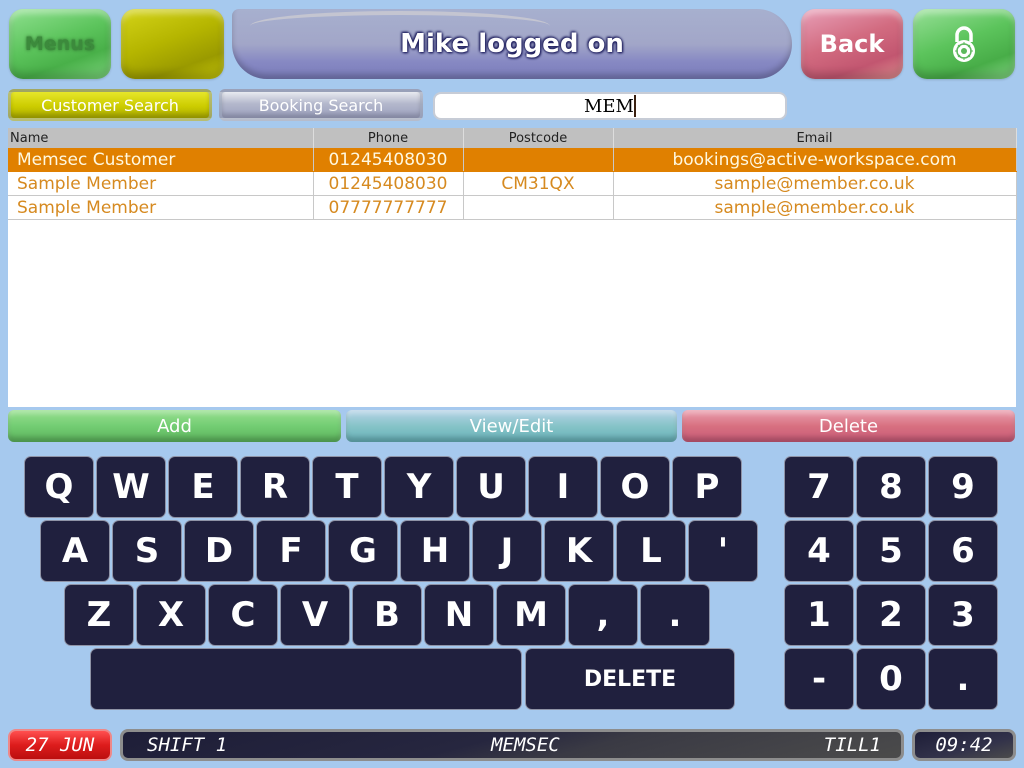  I want to click on numpad-key-0: 0, so click(891, 679).